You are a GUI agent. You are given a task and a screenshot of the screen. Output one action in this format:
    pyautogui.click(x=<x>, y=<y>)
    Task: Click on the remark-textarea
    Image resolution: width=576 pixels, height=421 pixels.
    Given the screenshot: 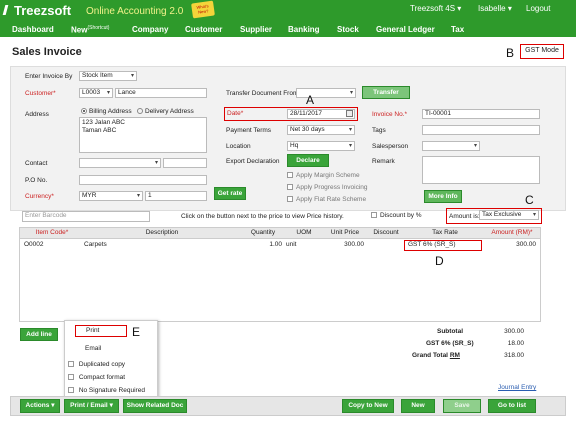 What is the action you would take?
    pyautogui.click(x=481, y=170)
    